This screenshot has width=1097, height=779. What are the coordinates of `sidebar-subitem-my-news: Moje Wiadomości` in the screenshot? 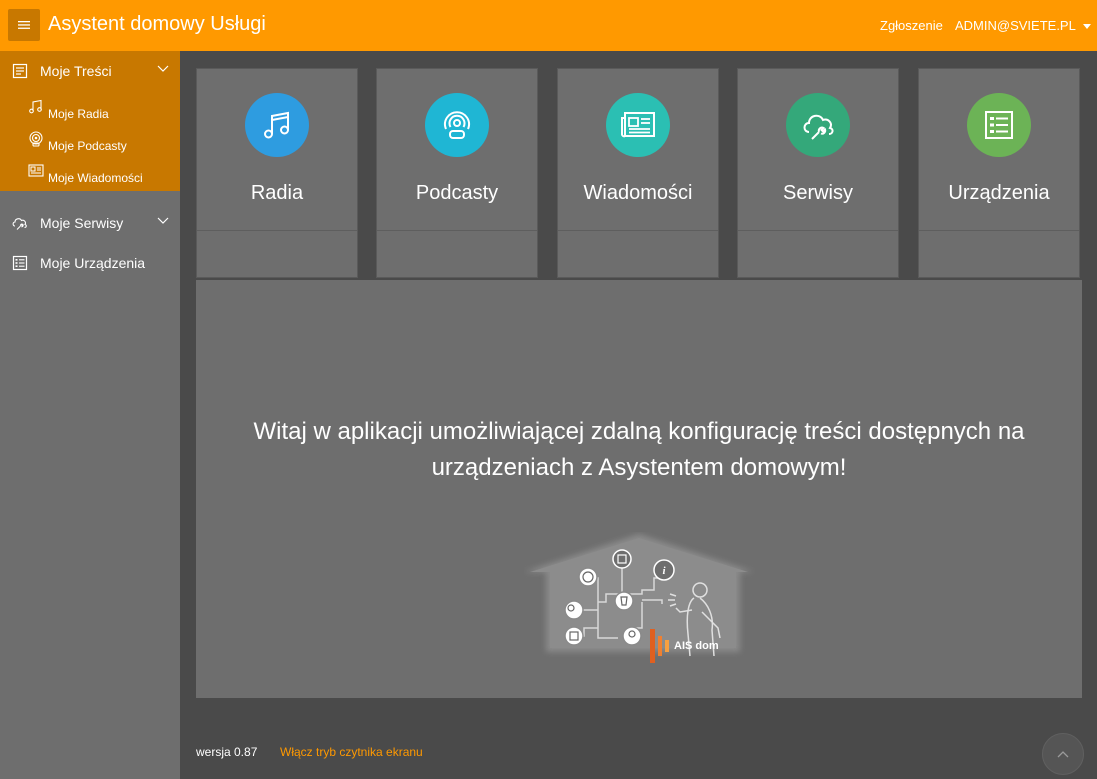 It's located at (90, 177).